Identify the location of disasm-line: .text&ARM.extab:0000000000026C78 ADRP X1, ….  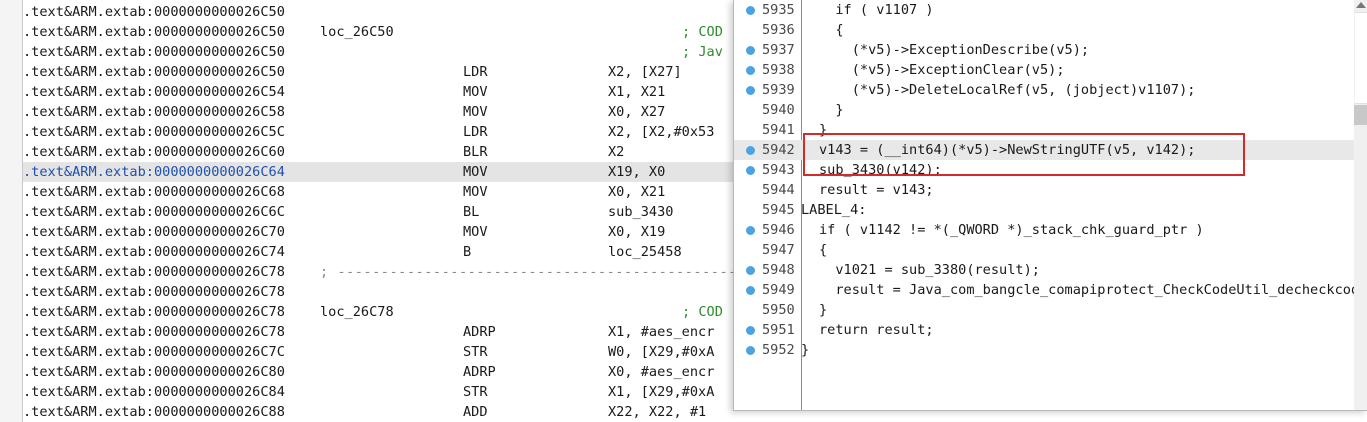
(381, 332).